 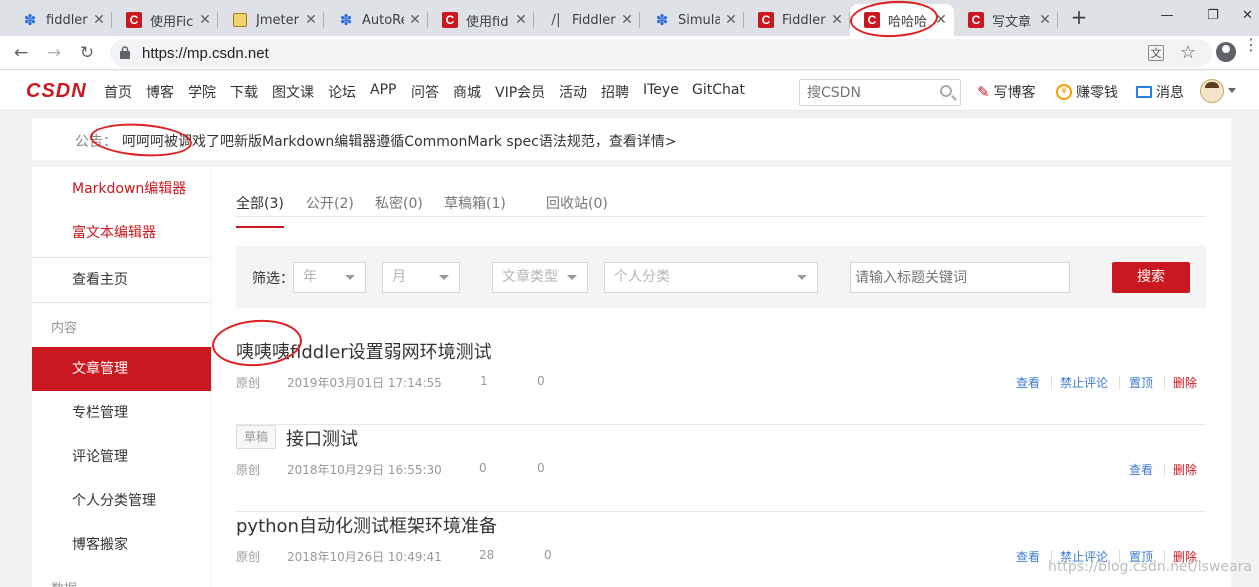 What do you see at coordinates (661, 90) in the screenshot?
I see `nav-link-iteye: ITeye` at bounding box center [661, 90].